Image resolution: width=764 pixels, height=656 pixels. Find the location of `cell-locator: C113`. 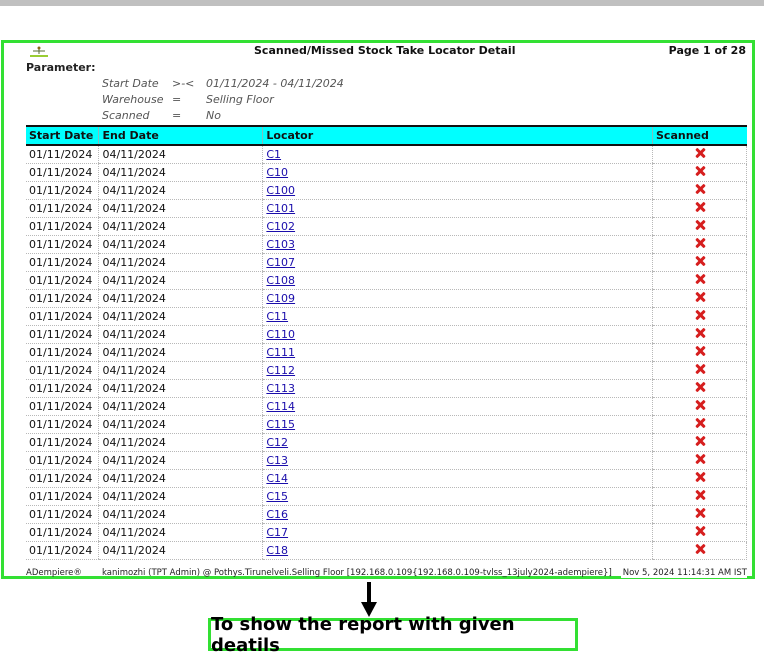

cell-locator: C113 is located at coordinates (457, 388).